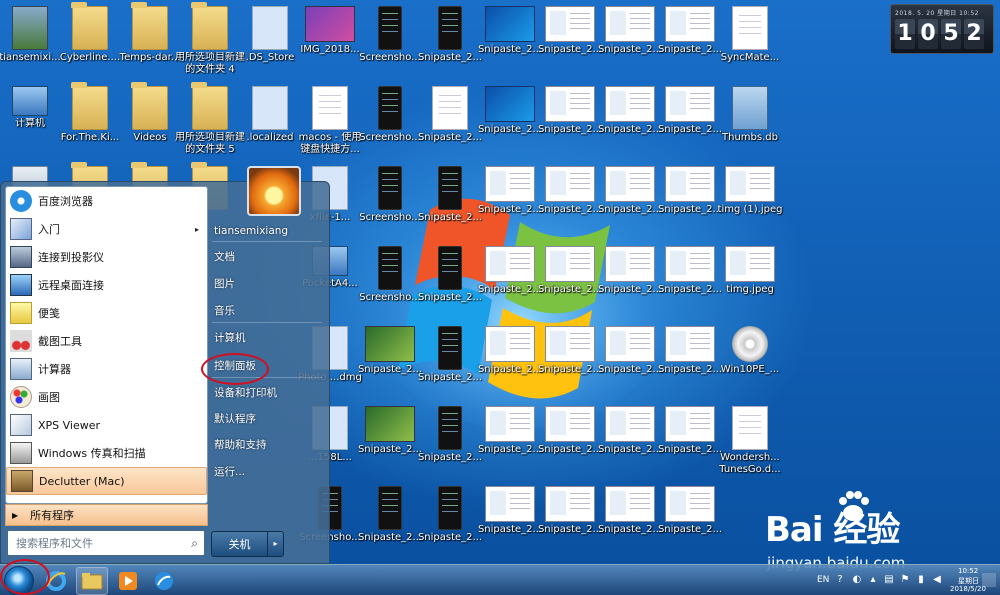  Describe the element at coordinates (275, 544) in the screenshot. I see `shutdown-arrow-icon: ▸` at that location.